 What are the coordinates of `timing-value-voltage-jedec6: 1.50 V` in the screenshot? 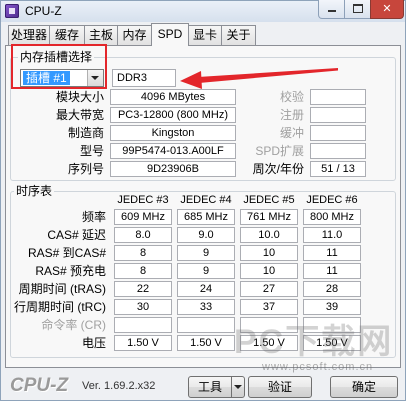 It's located at (332, 343).